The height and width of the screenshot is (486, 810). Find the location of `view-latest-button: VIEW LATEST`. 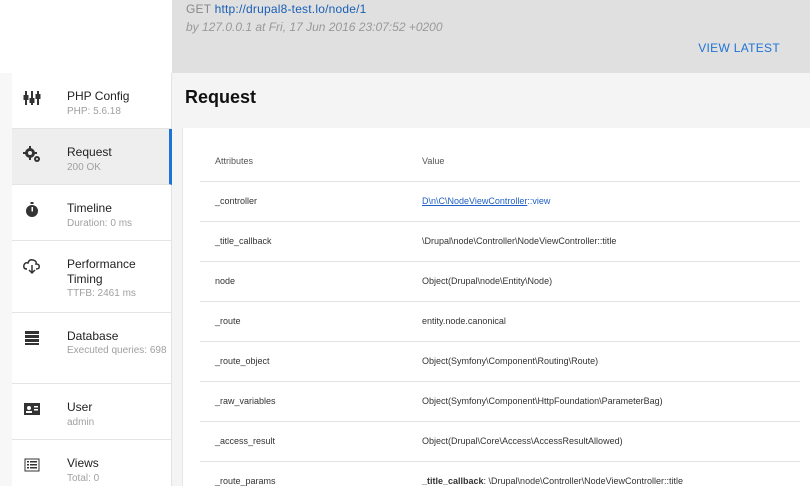

view-latest-button: VIEW LATEST is located at coordinates (739, 48).